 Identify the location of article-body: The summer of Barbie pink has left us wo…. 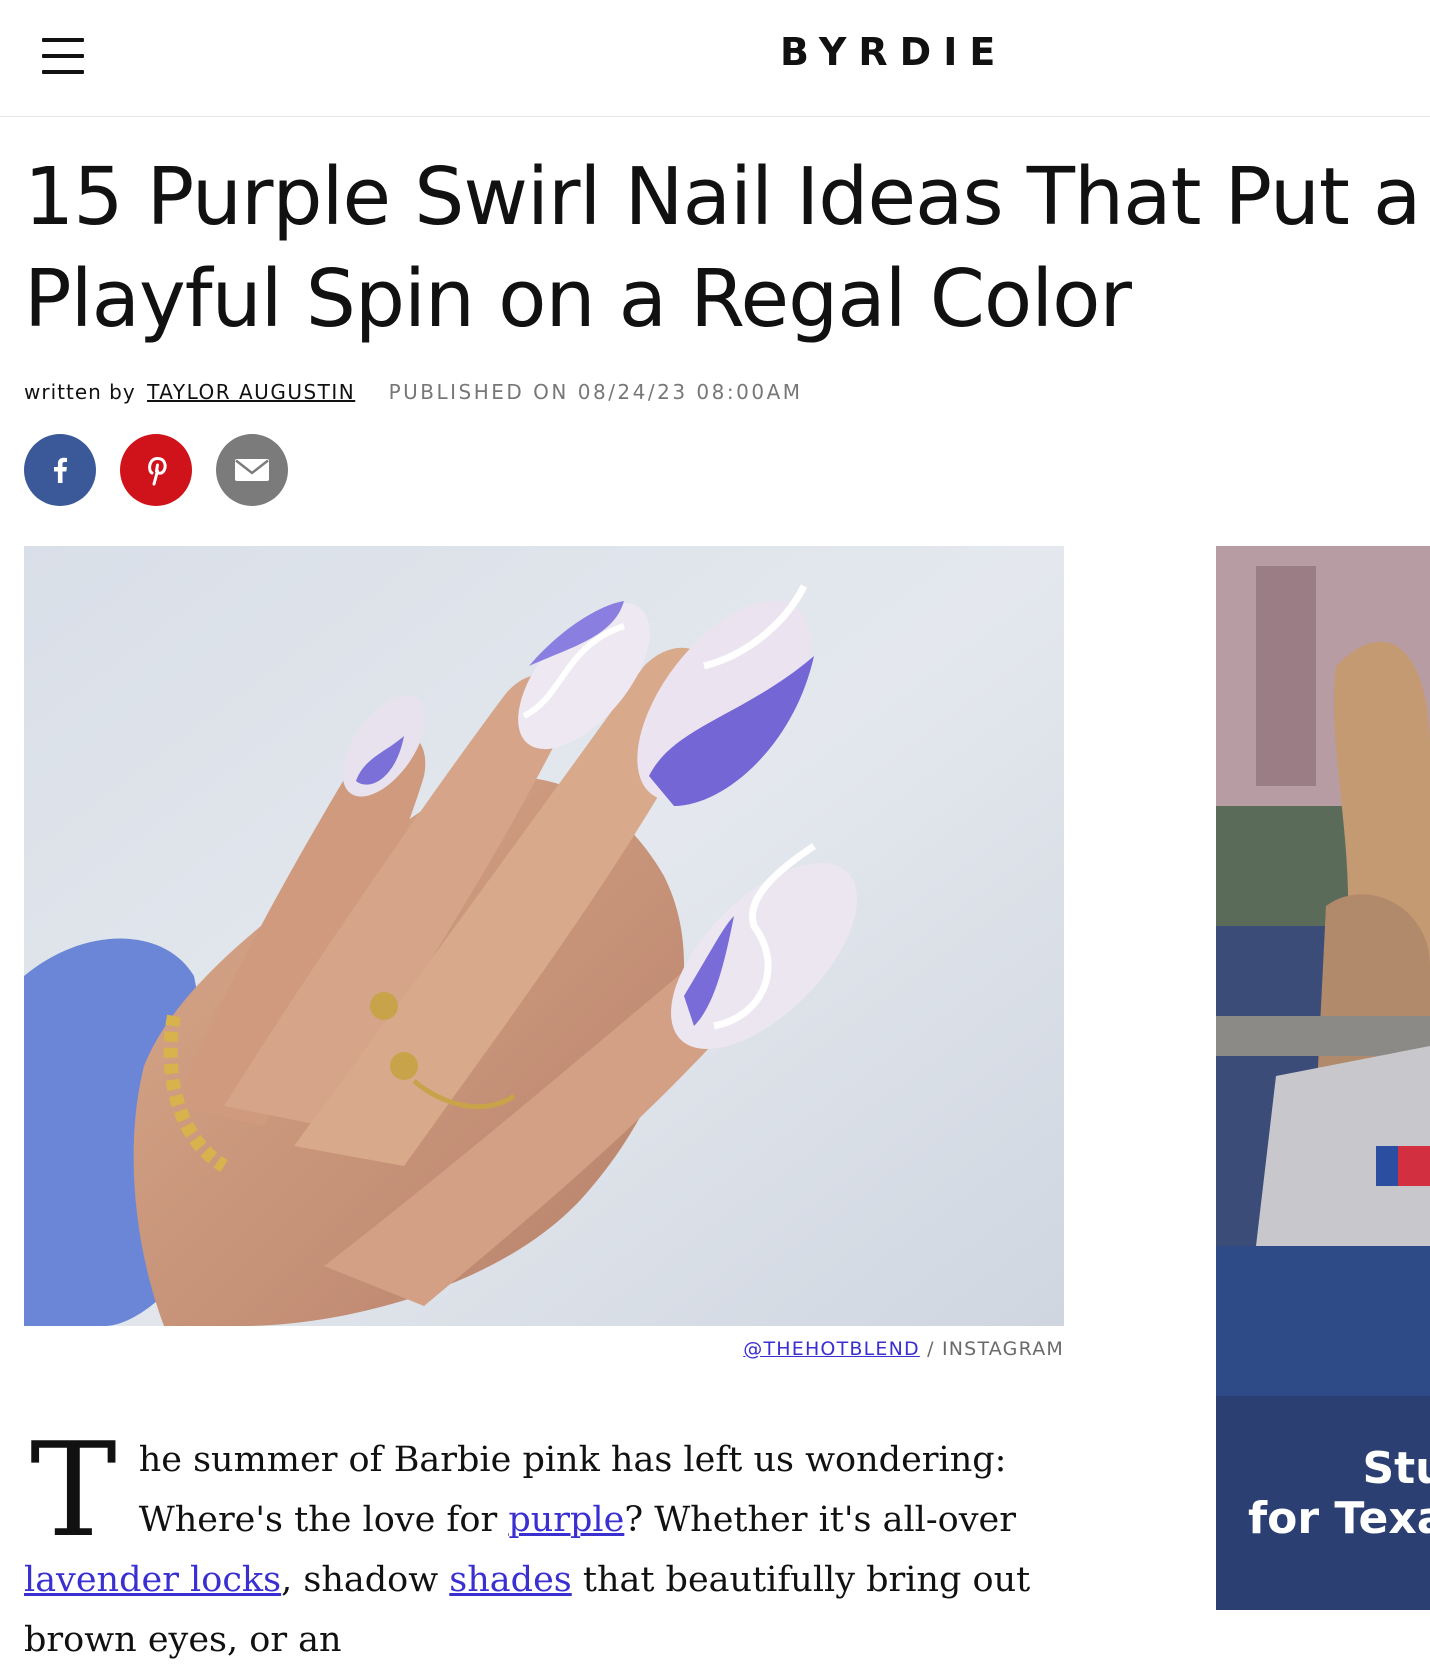
(544, 1542).